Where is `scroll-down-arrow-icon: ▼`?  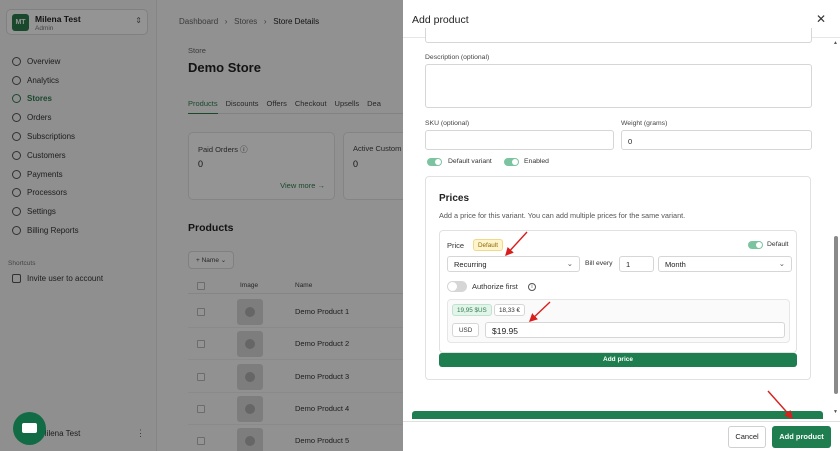
scroll-down-arrow-icon: ▼ is located at coordinates (835, 412).